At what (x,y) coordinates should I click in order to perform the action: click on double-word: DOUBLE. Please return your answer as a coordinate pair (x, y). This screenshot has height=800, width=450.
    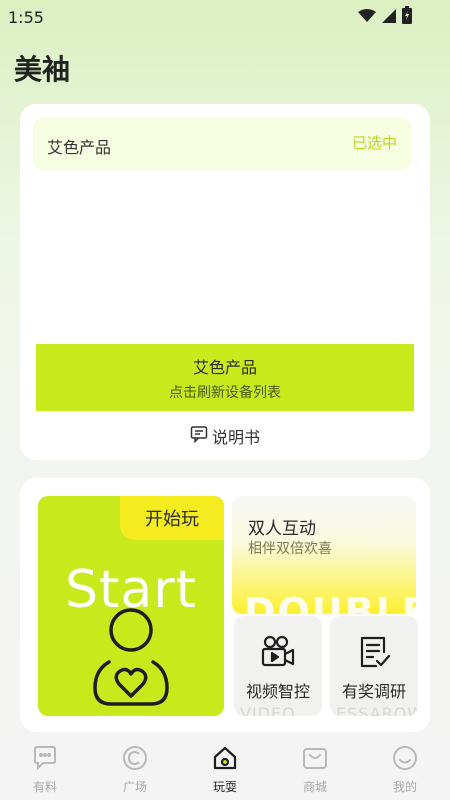
    Looking at the image, I should click on (330, 602).